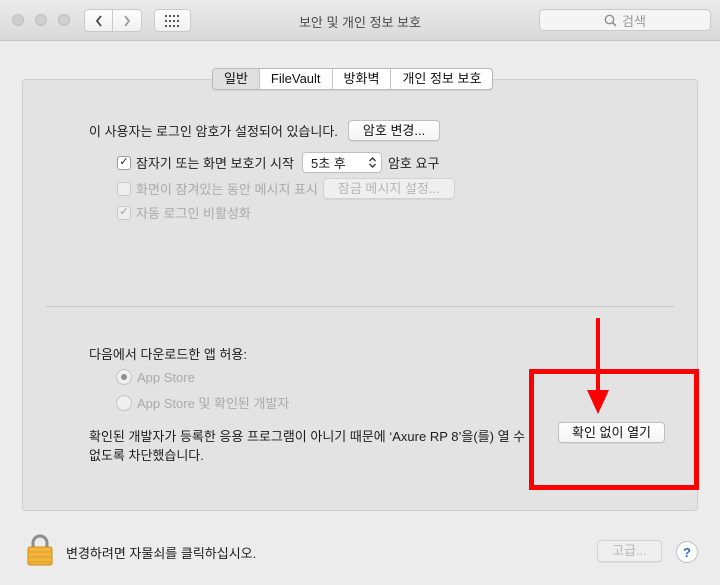  I want to click on radio-app-store, so click(124, 377).